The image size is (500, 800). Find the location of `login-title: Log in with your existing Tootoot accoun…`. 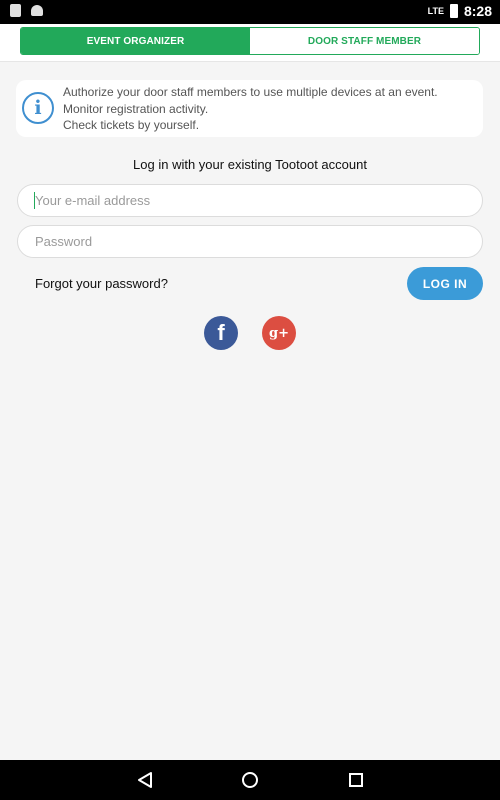

login-title: Log in with your existing Tootoot accoun… is located at coordinates (250, 164).